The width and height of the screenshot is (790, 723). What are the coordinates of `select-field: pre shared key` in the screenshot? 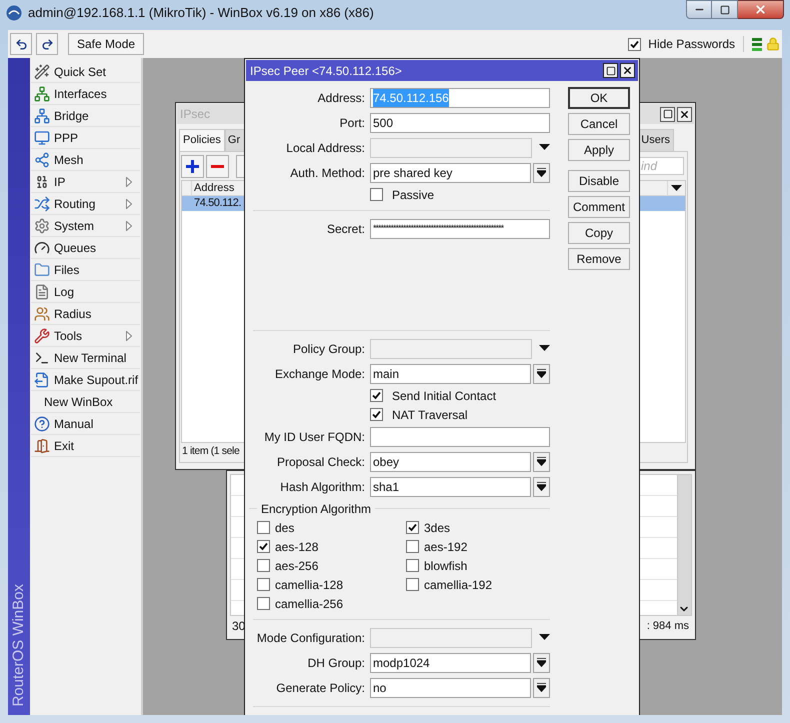 It's located at (450, 172).